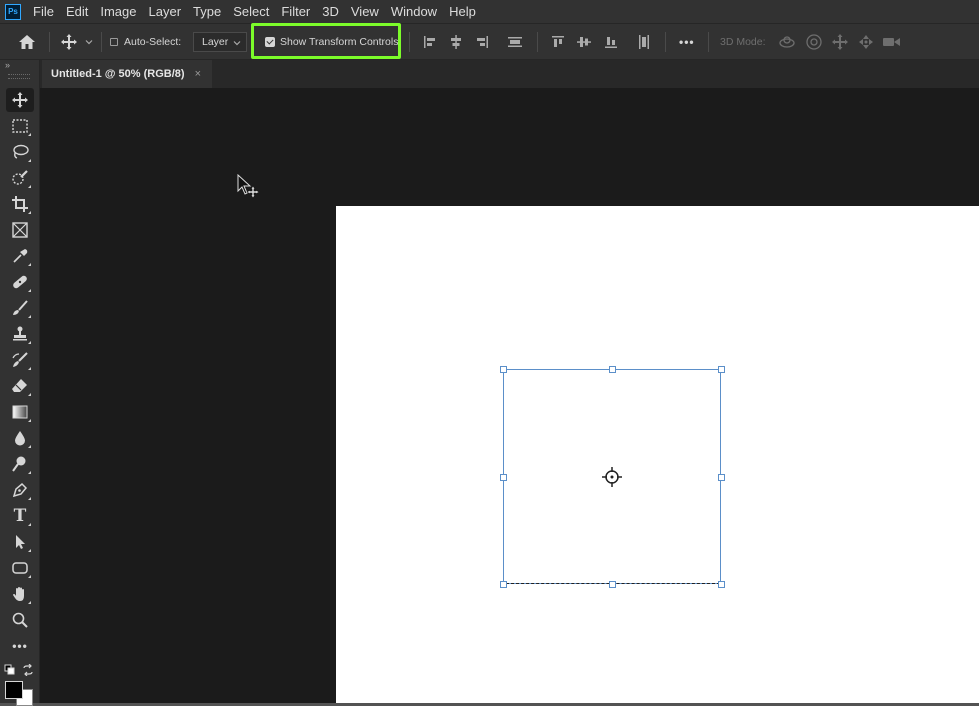 Image resolution: width=979 pixels, height=706 pixels. I want to click on align-top-edges-button, so click(558, 41).